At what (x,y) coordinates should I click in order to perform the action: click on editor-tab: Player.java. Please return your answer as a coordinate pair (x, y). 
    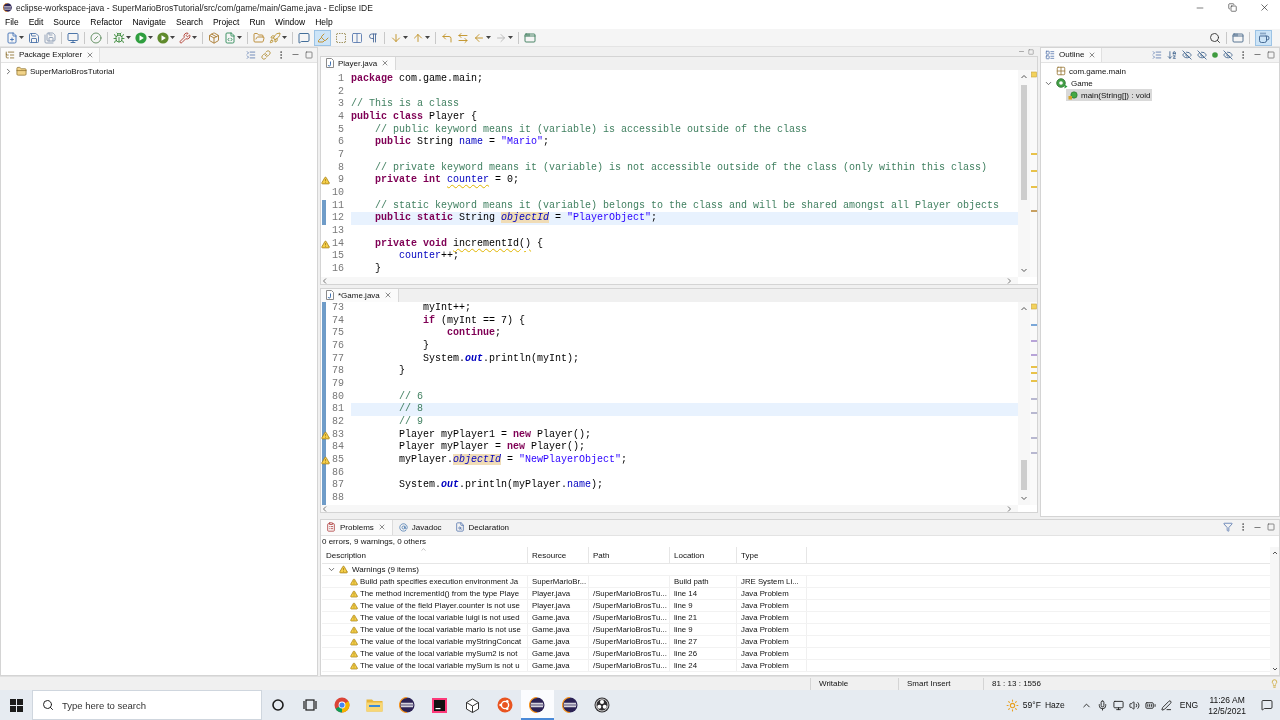
    Looking at the image, I should click on (358, 63).